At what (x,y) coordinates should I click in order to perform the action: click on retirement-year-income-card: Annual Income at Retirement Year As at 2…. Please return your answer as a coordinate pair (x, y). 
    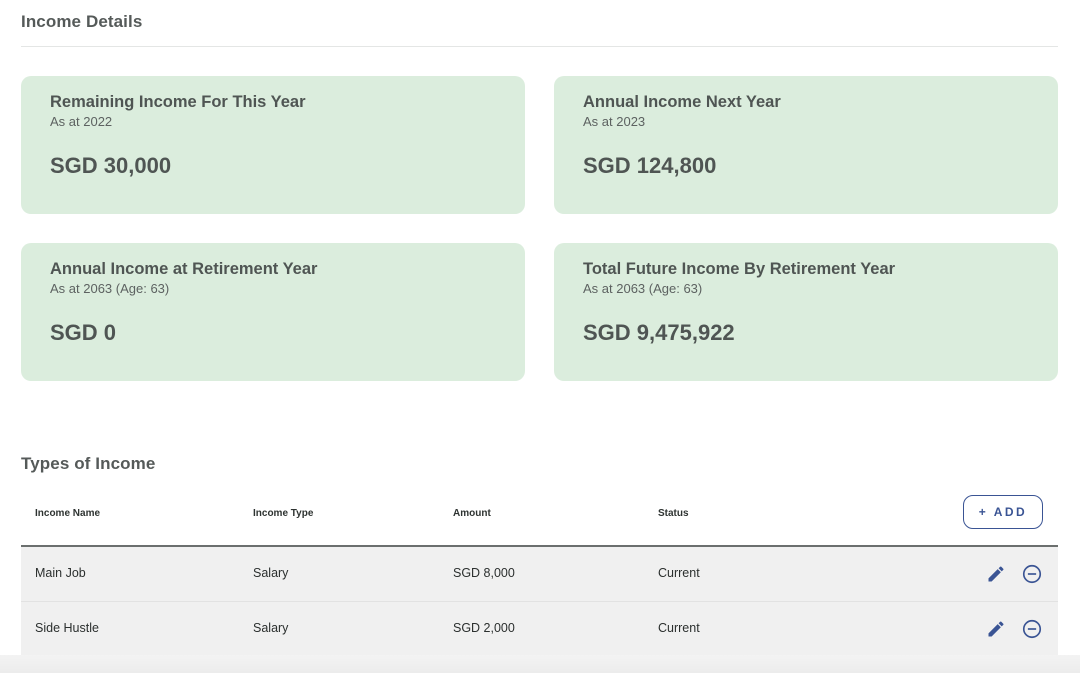
    Looking at the image, I should click on (273, 312).